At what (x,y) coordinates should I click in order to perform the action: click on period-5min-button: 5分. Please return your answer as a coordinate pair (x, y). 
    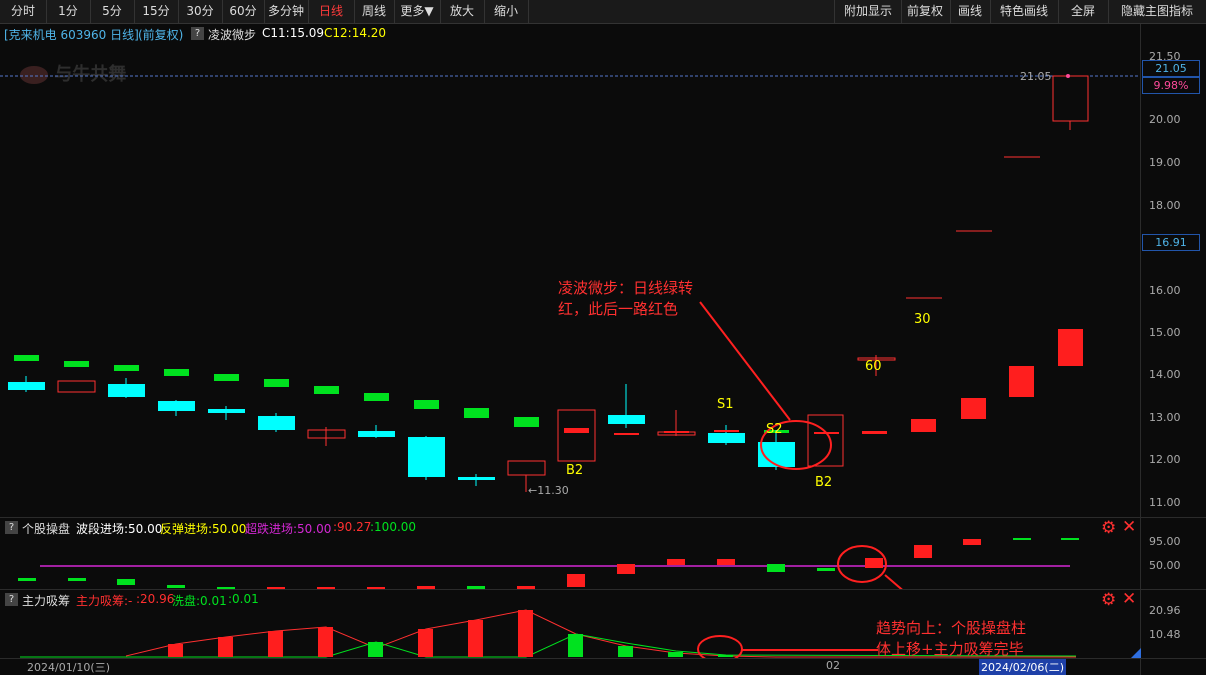
    Looking at the image, I should click on (112, 11).